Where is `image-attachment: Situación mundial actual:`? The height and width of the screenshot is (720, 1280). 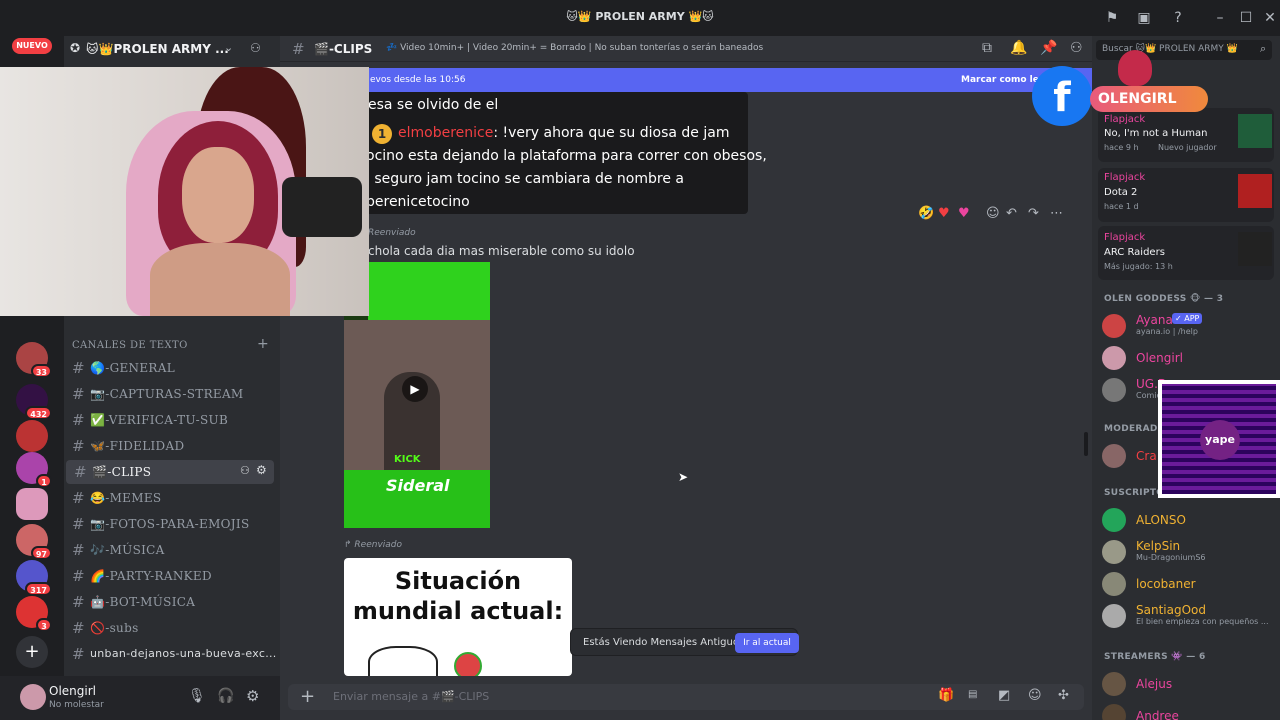 image-attachment: Situación mundial actual: is located at coordinates (458, 617).